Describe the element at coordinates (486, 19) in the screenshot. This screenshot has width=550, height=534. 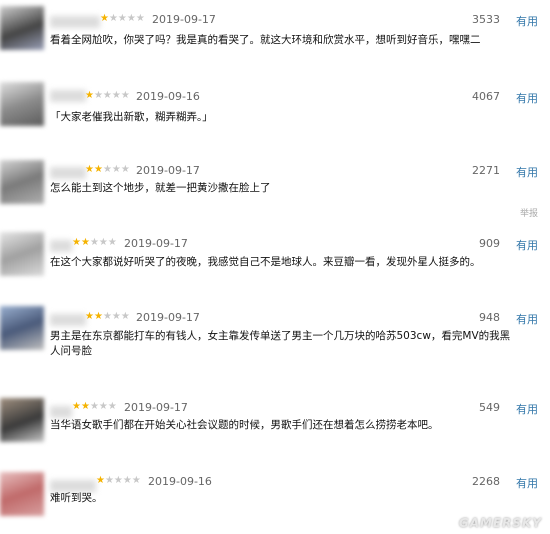
I see `vote-count: 3533` at that location.